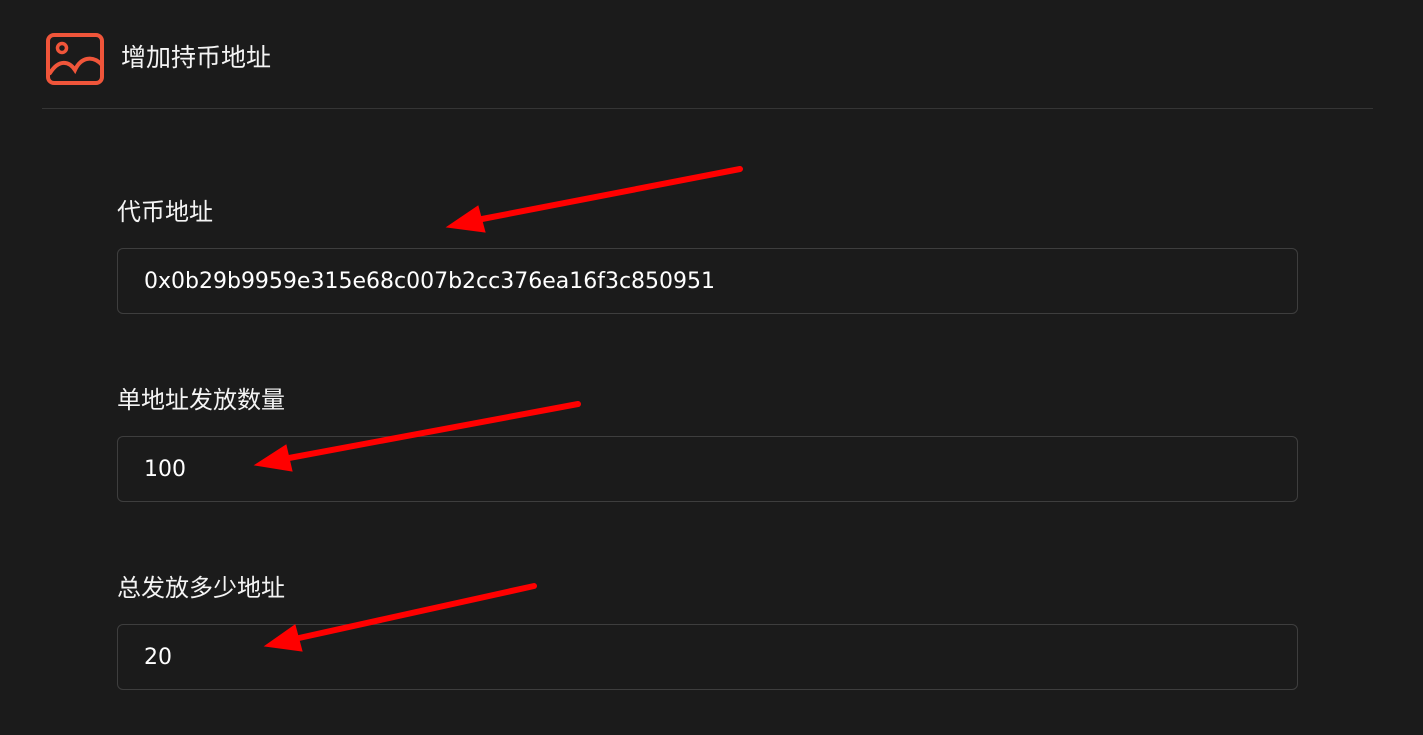 This screenshot has height=735, width=1423. I want to click on annotation-arrow, so click(594, 199).